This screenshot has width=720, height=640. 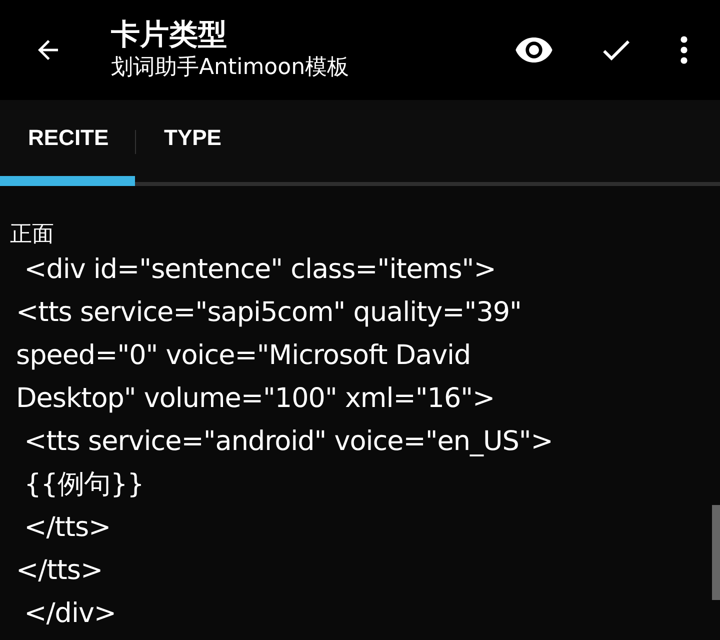 I want to click on scrollbar, so click(x=716, y=552).